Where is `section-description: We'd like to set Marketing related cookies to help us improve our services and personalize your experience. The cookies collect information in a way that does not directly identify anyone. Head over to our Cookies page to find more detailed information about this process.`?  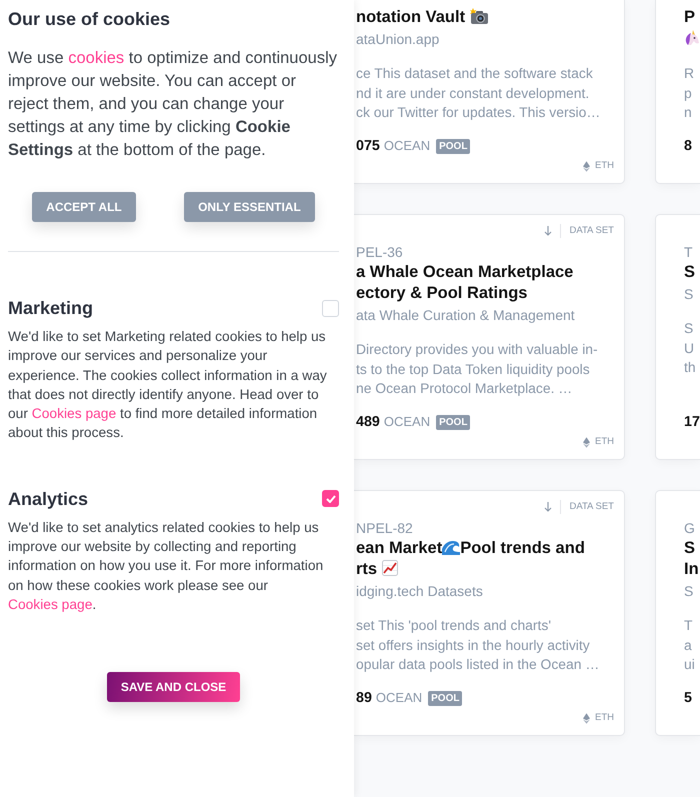 section-description: We'd like to set Marketing related cookies to help us improve our services and personalize your experience. The cookies collect information in a way that does not directly identify anyone. Head over to our Cookies page to find more detailed information about this process. is located at coordinates (168, 385).